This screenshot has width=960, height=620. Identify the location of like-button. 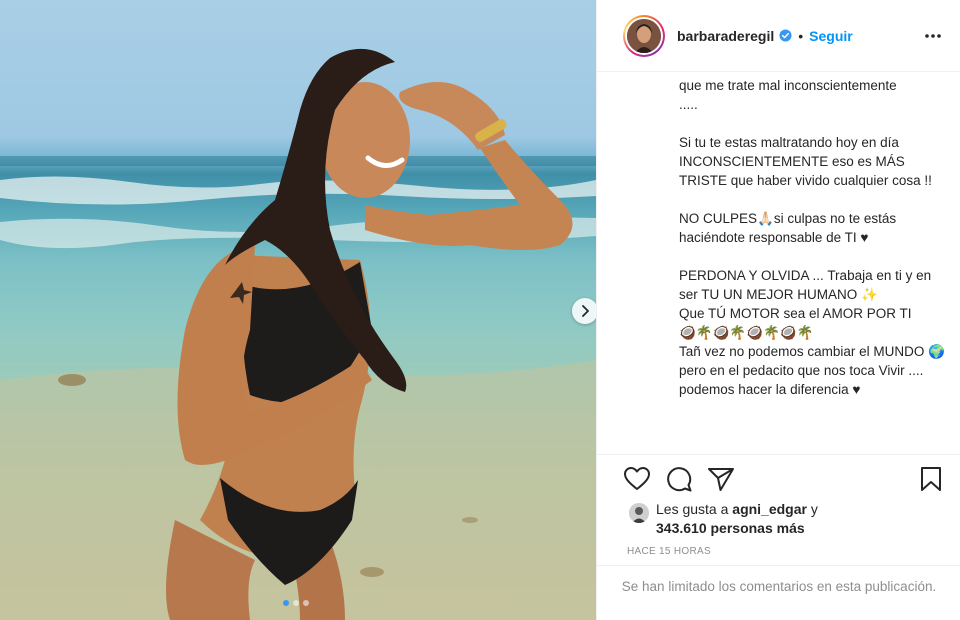
(637, 479).